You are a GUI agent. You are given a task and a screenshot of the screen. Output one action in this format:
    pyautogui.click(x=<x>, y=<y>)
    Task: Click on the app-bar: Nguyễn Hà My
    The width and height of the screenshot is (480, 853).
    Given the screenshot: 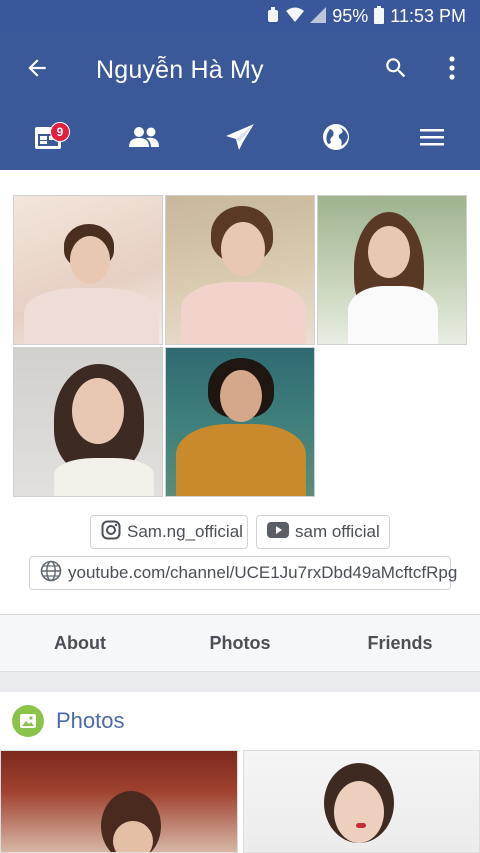 What is the action you would take?
    pyautogui.click(x=240, y=70)
    